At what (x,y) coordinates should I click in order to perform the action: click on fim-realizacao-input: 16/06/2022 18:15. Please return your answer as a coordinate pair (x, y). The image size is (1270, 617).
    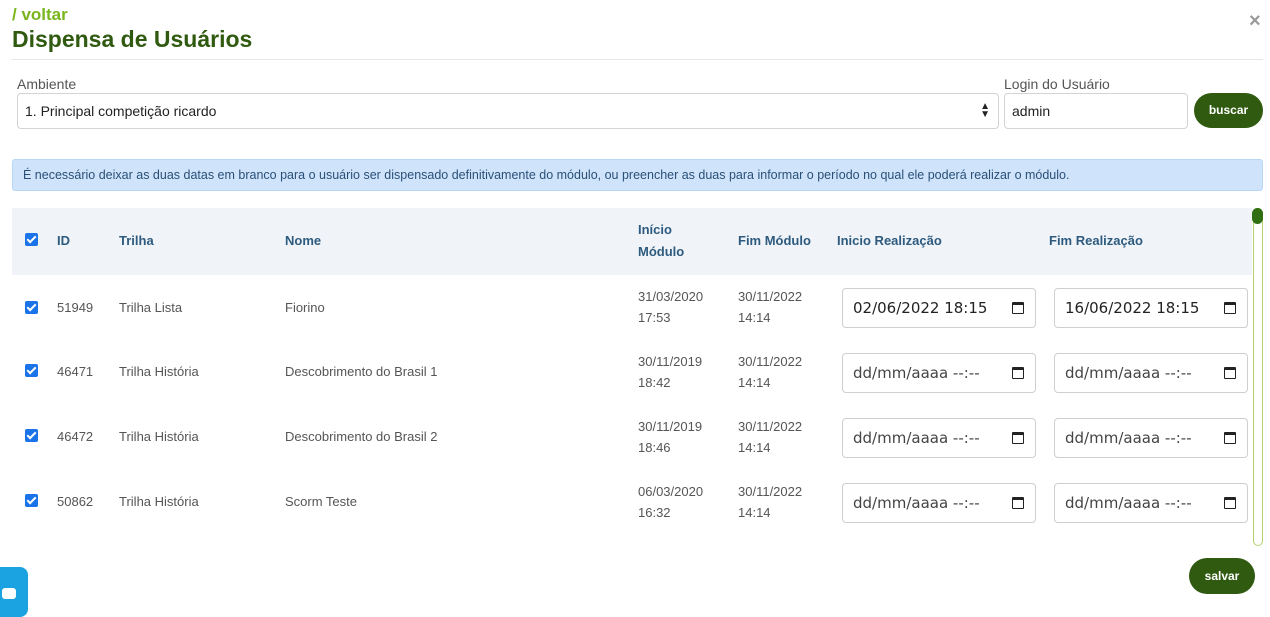
    Looking at the image, I should click on (1151, 308).